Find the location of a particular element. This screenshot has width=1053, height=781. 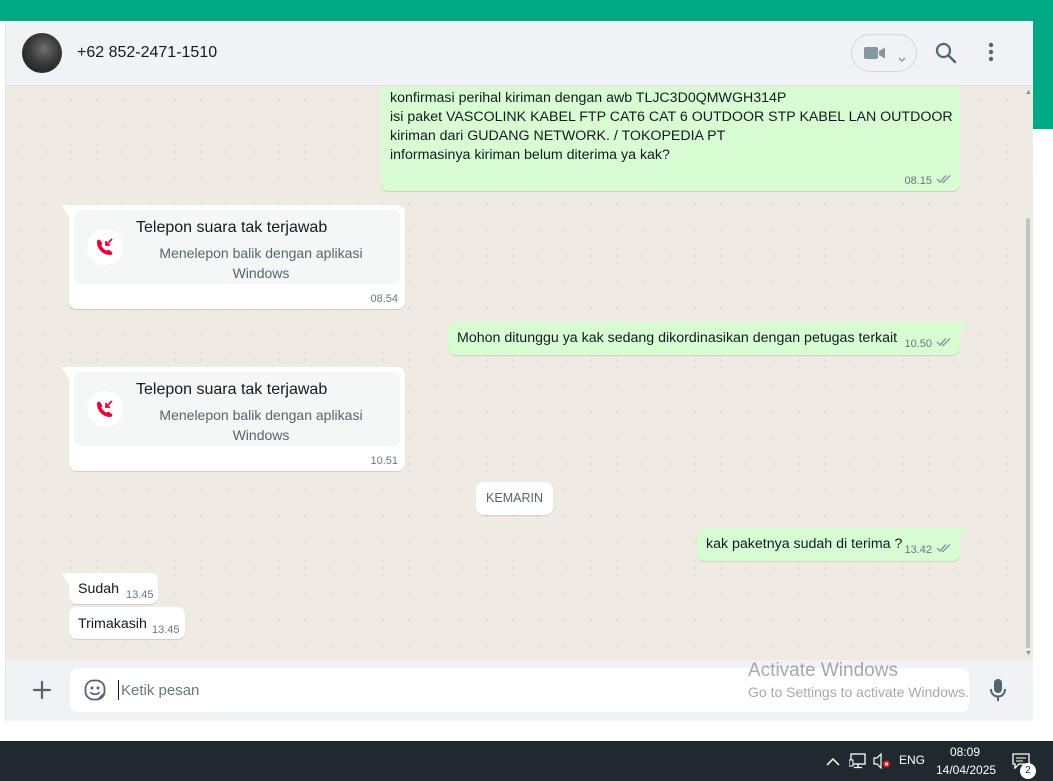

clock-date: 14/04/2025 is located at coordinates (966, 770).